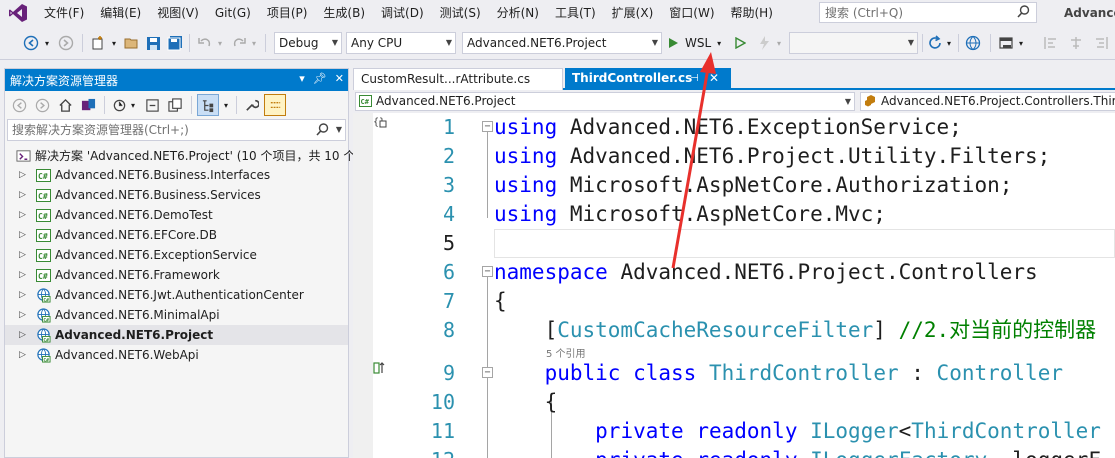 This screenshot has height=458, width=1115. I want to click on align-center-icon, so click(1076, 43).